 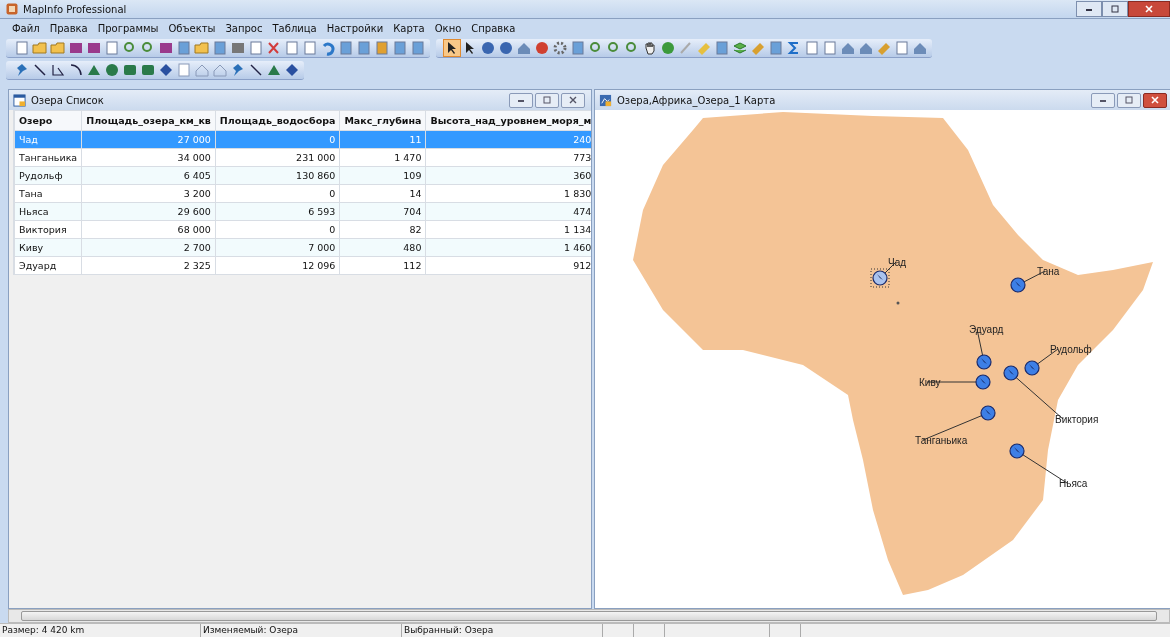 I want to click on selected-lake-marker, so click(x=880, y=278).